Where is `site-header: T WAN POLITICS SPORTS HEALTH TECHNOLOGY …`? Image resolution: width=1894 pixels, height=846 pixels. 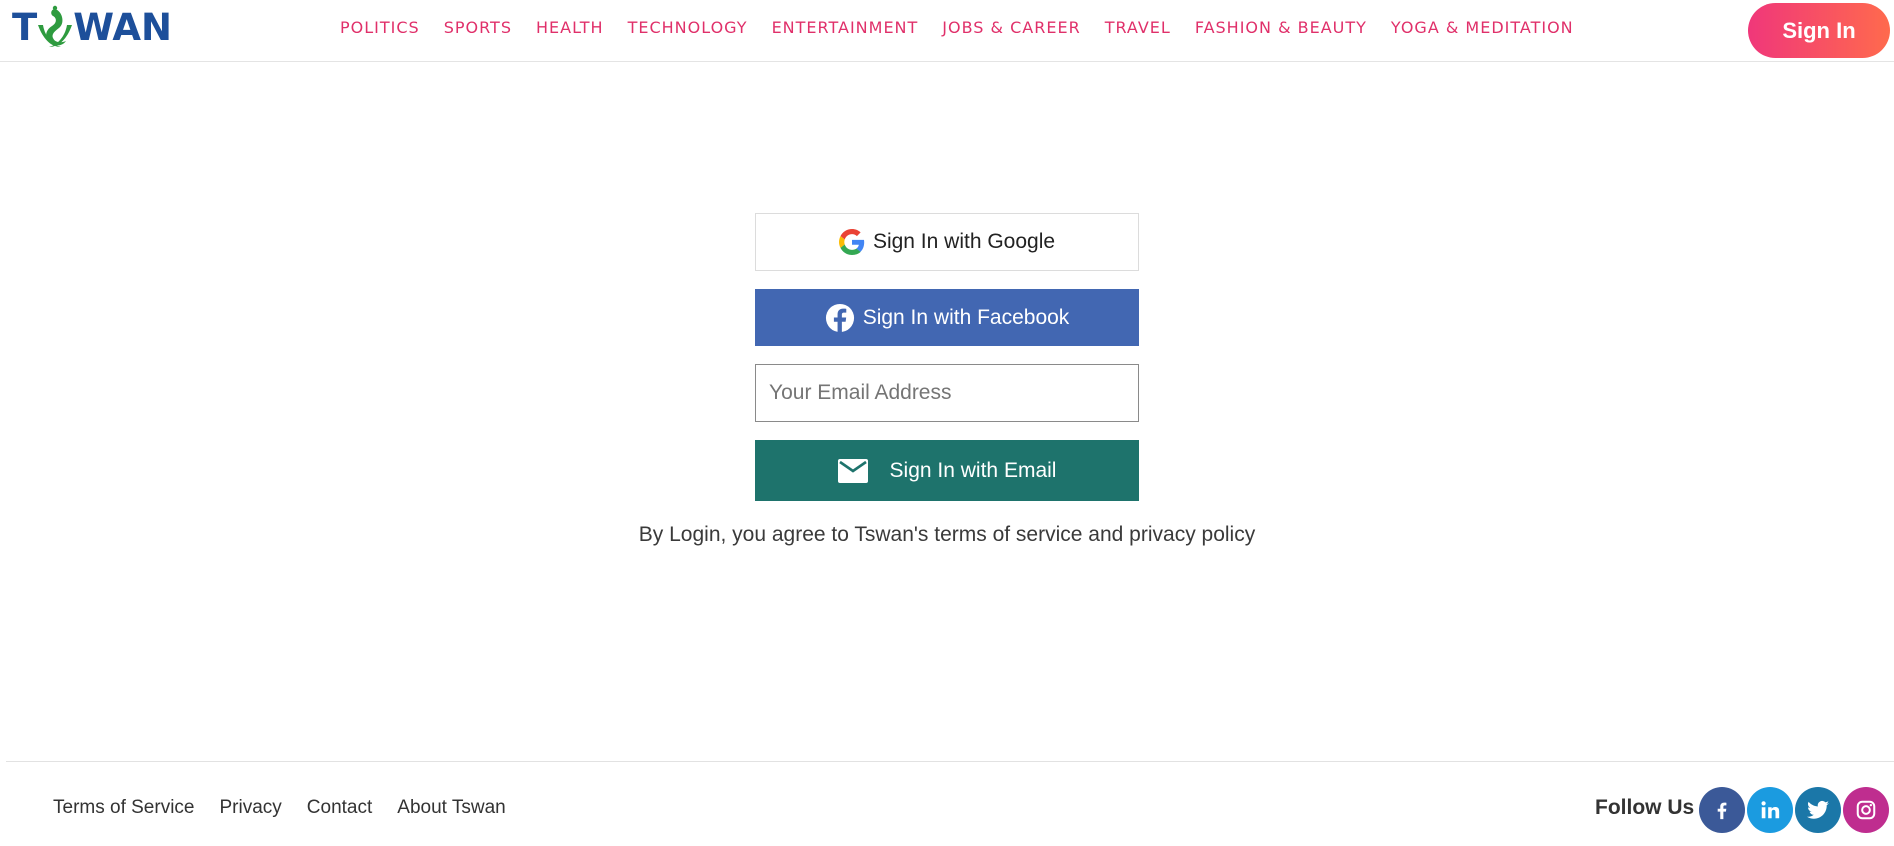 site-header: T WAN POLITICS SPORTS HEALTH TECHNOLOGY … is located at coordinates (947, 31).